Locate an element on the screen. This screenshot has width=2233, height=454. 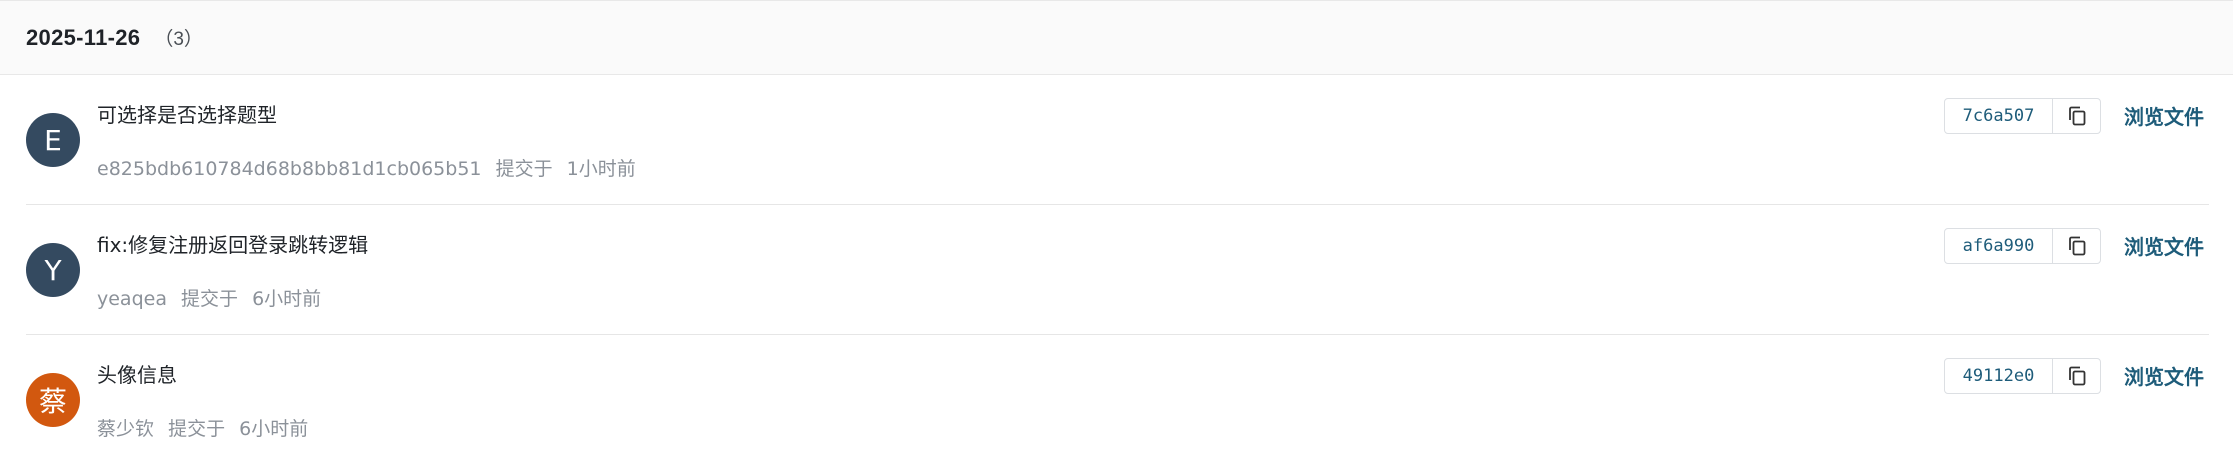
author-avatar: E is located at coordinates (53, 140).